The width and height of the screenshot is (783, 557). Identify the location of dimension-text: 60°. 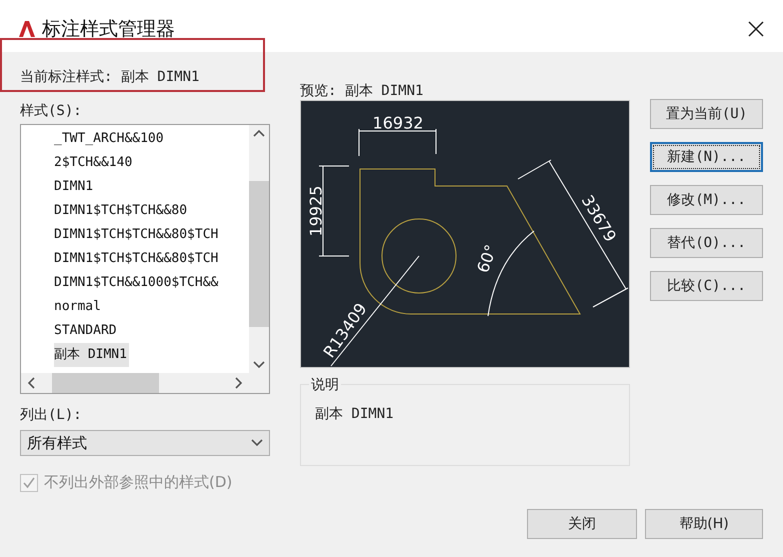
(487, 259).